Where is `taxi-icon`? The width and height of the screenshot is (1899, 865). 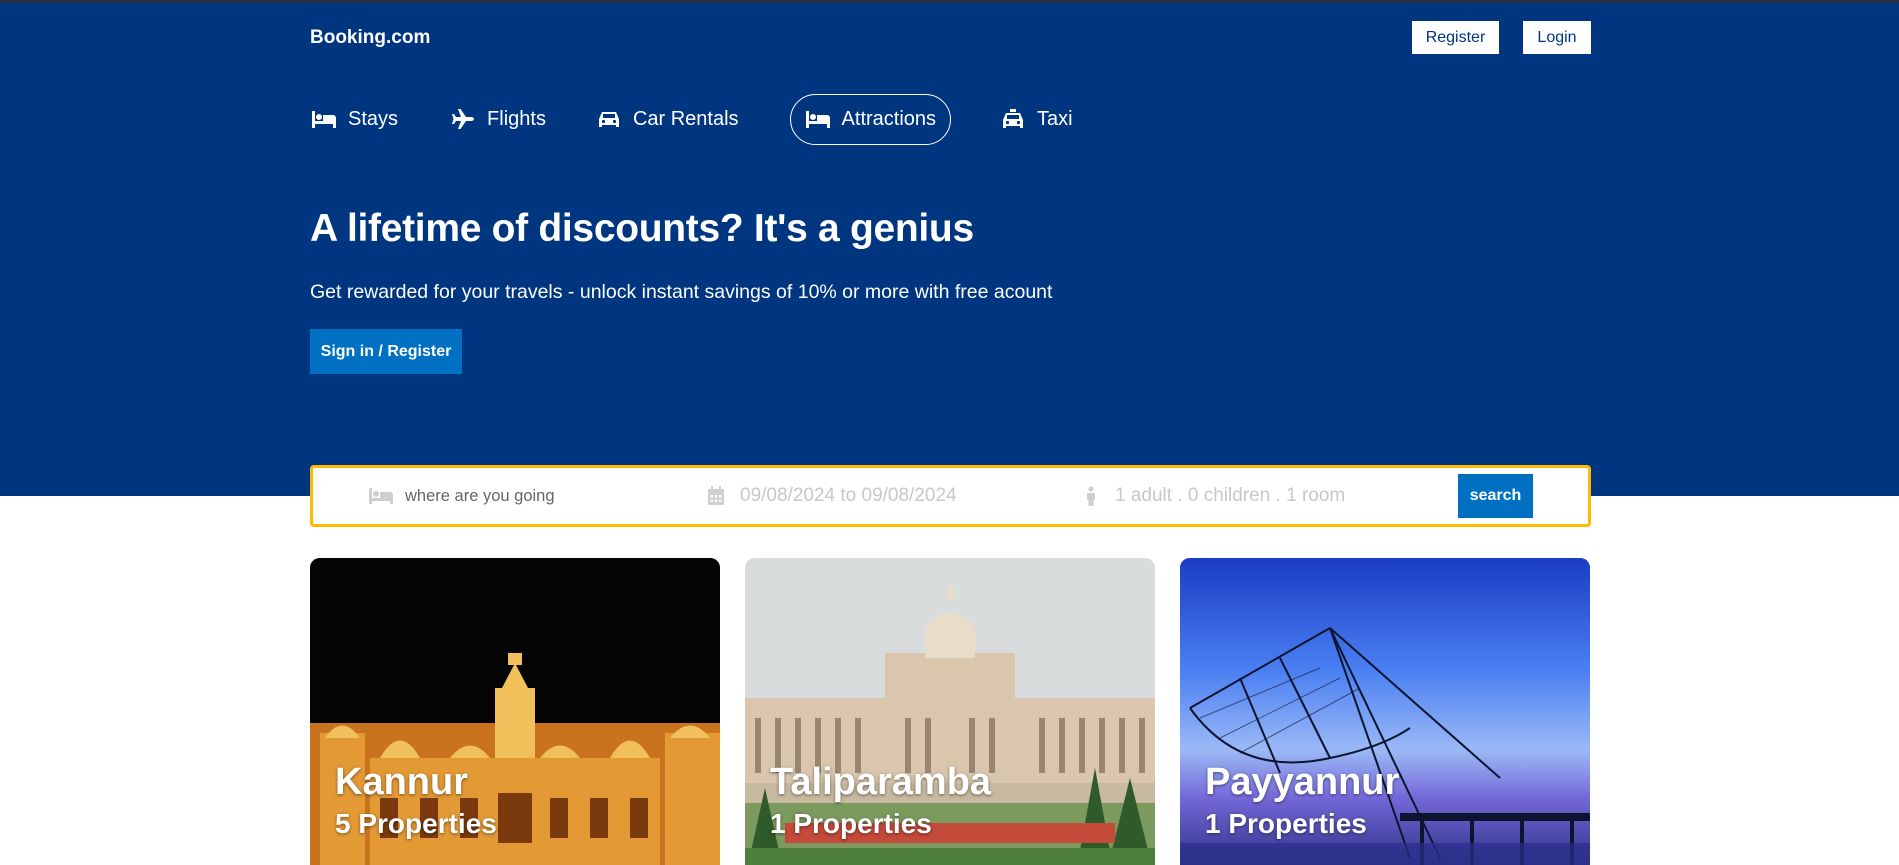 taxi-icon is located at coordinates (1013, 119).